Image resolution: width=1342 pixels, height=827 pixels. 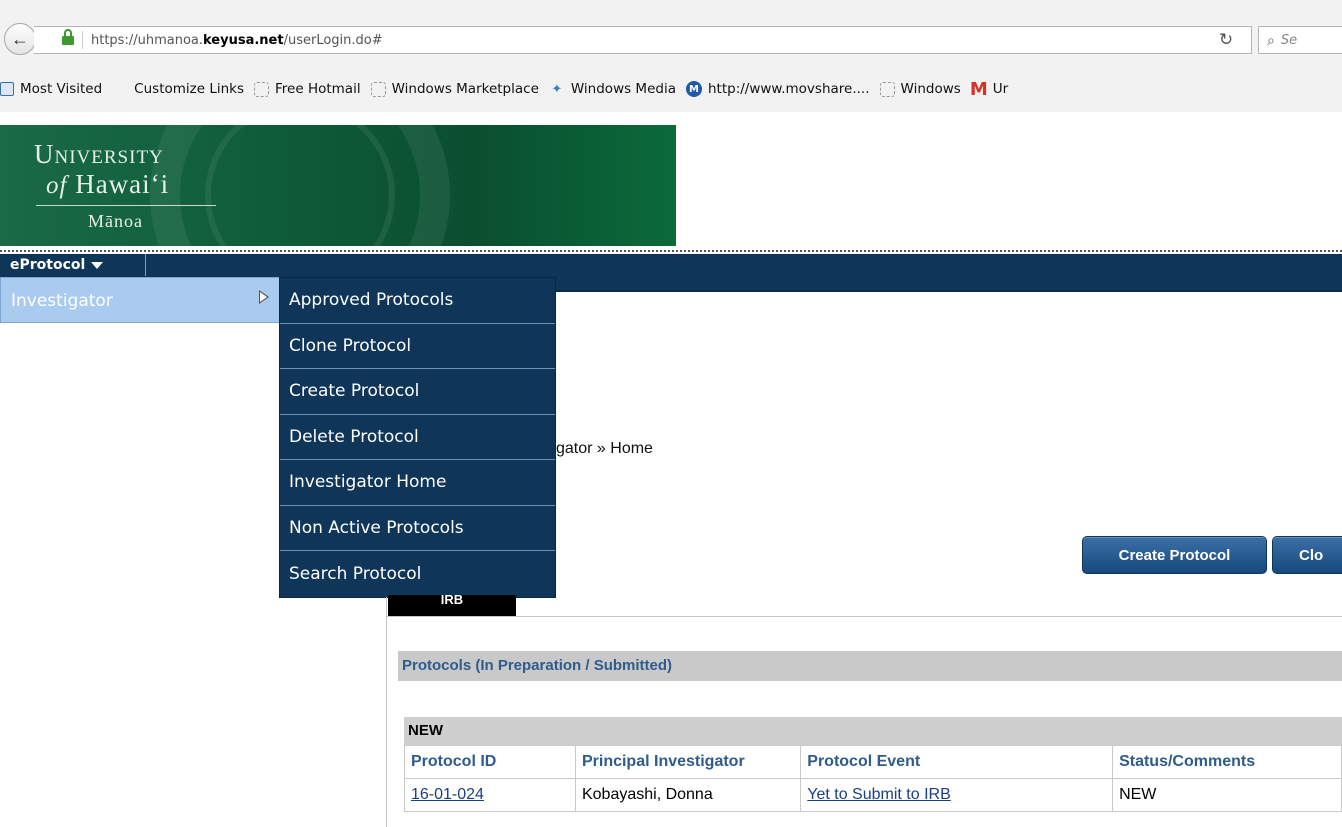 I want to click on bookmark-label: Free Hotmail, so click(x=318, y=89).